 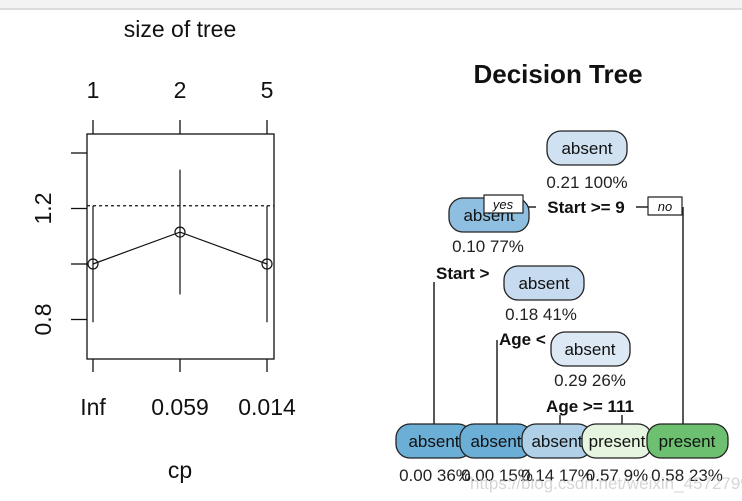 I want to click on svg-text: no, so click(x=665, y=206).